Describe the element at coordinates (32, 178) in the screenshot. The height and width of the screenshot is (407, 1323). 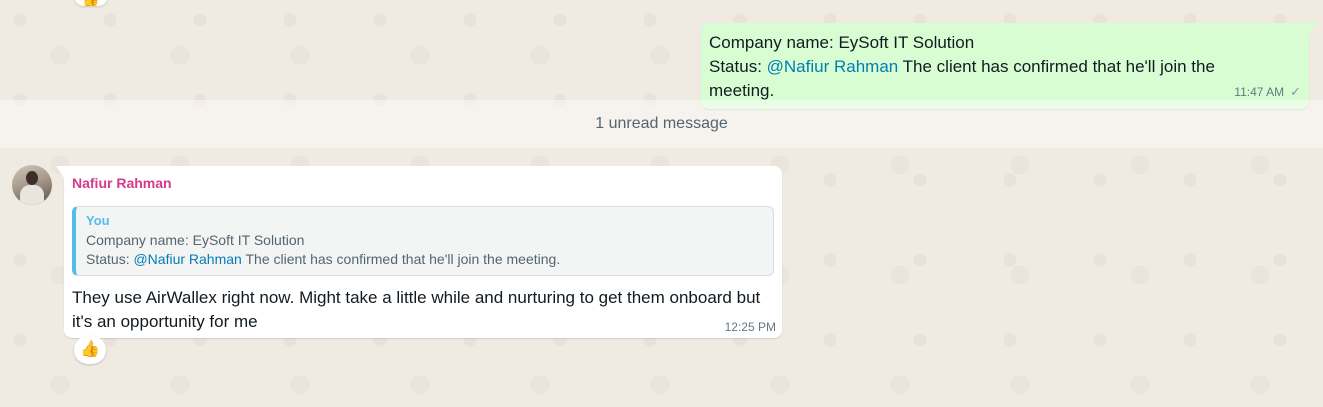
I see `avatar-head-shape` at that location.